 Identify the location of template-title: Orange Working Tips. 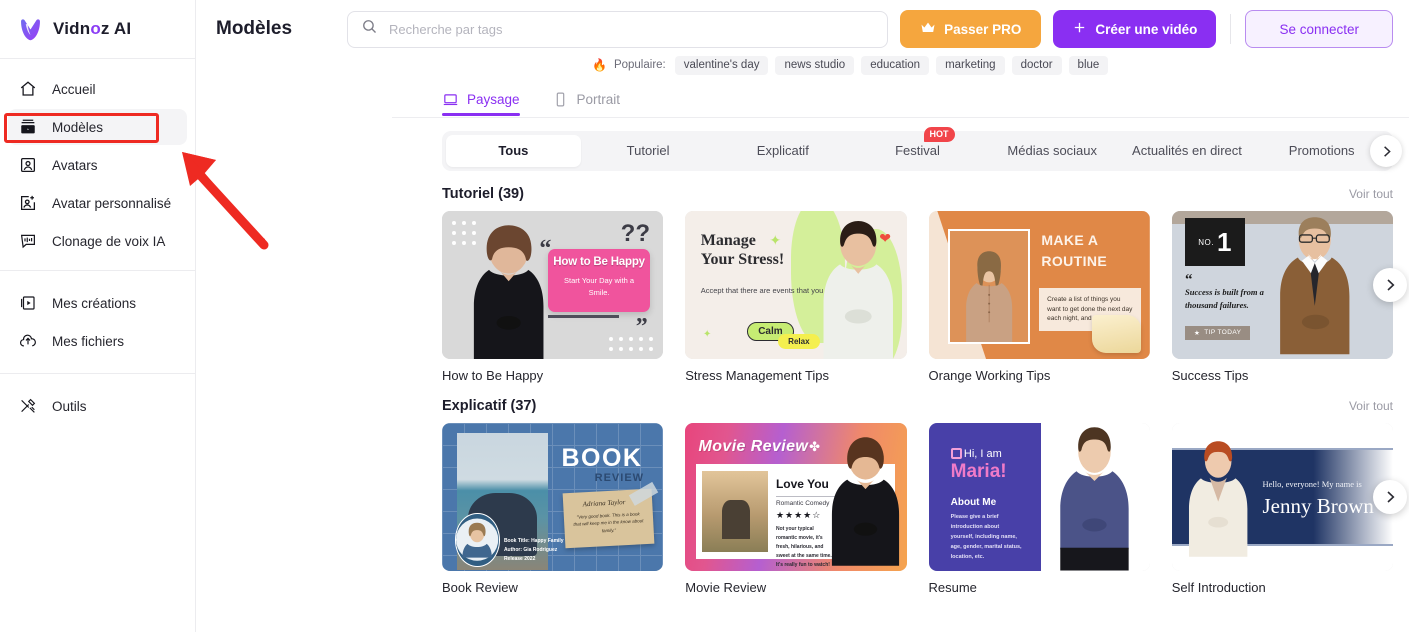
(989, 375).